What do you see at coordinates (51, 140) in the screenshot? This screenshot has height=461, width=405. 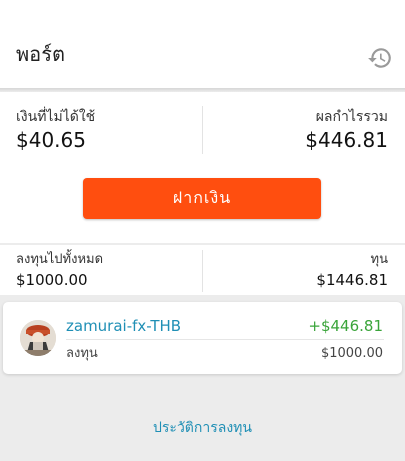 I see `available-cash-value: $40.65` at bounding box center [51, 140].